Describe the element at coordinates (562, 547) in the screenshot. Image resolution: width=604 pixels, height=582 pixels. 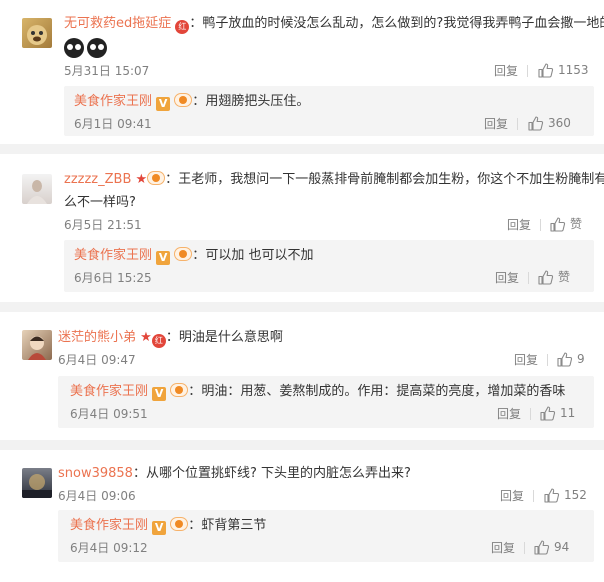
I see `like-count: 94` at that location.